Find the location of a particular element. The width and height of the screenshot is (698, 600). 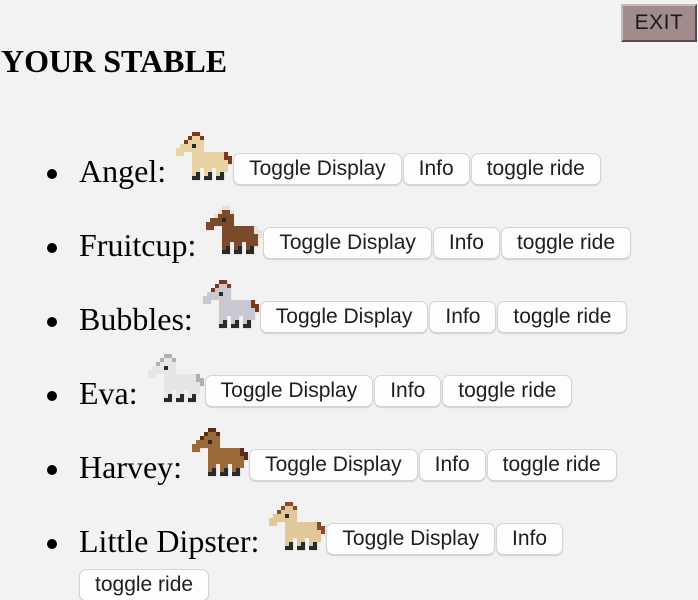

list-item: Bubbles: Toggle Display Info toggle ride is located at coordinates (349, 303).